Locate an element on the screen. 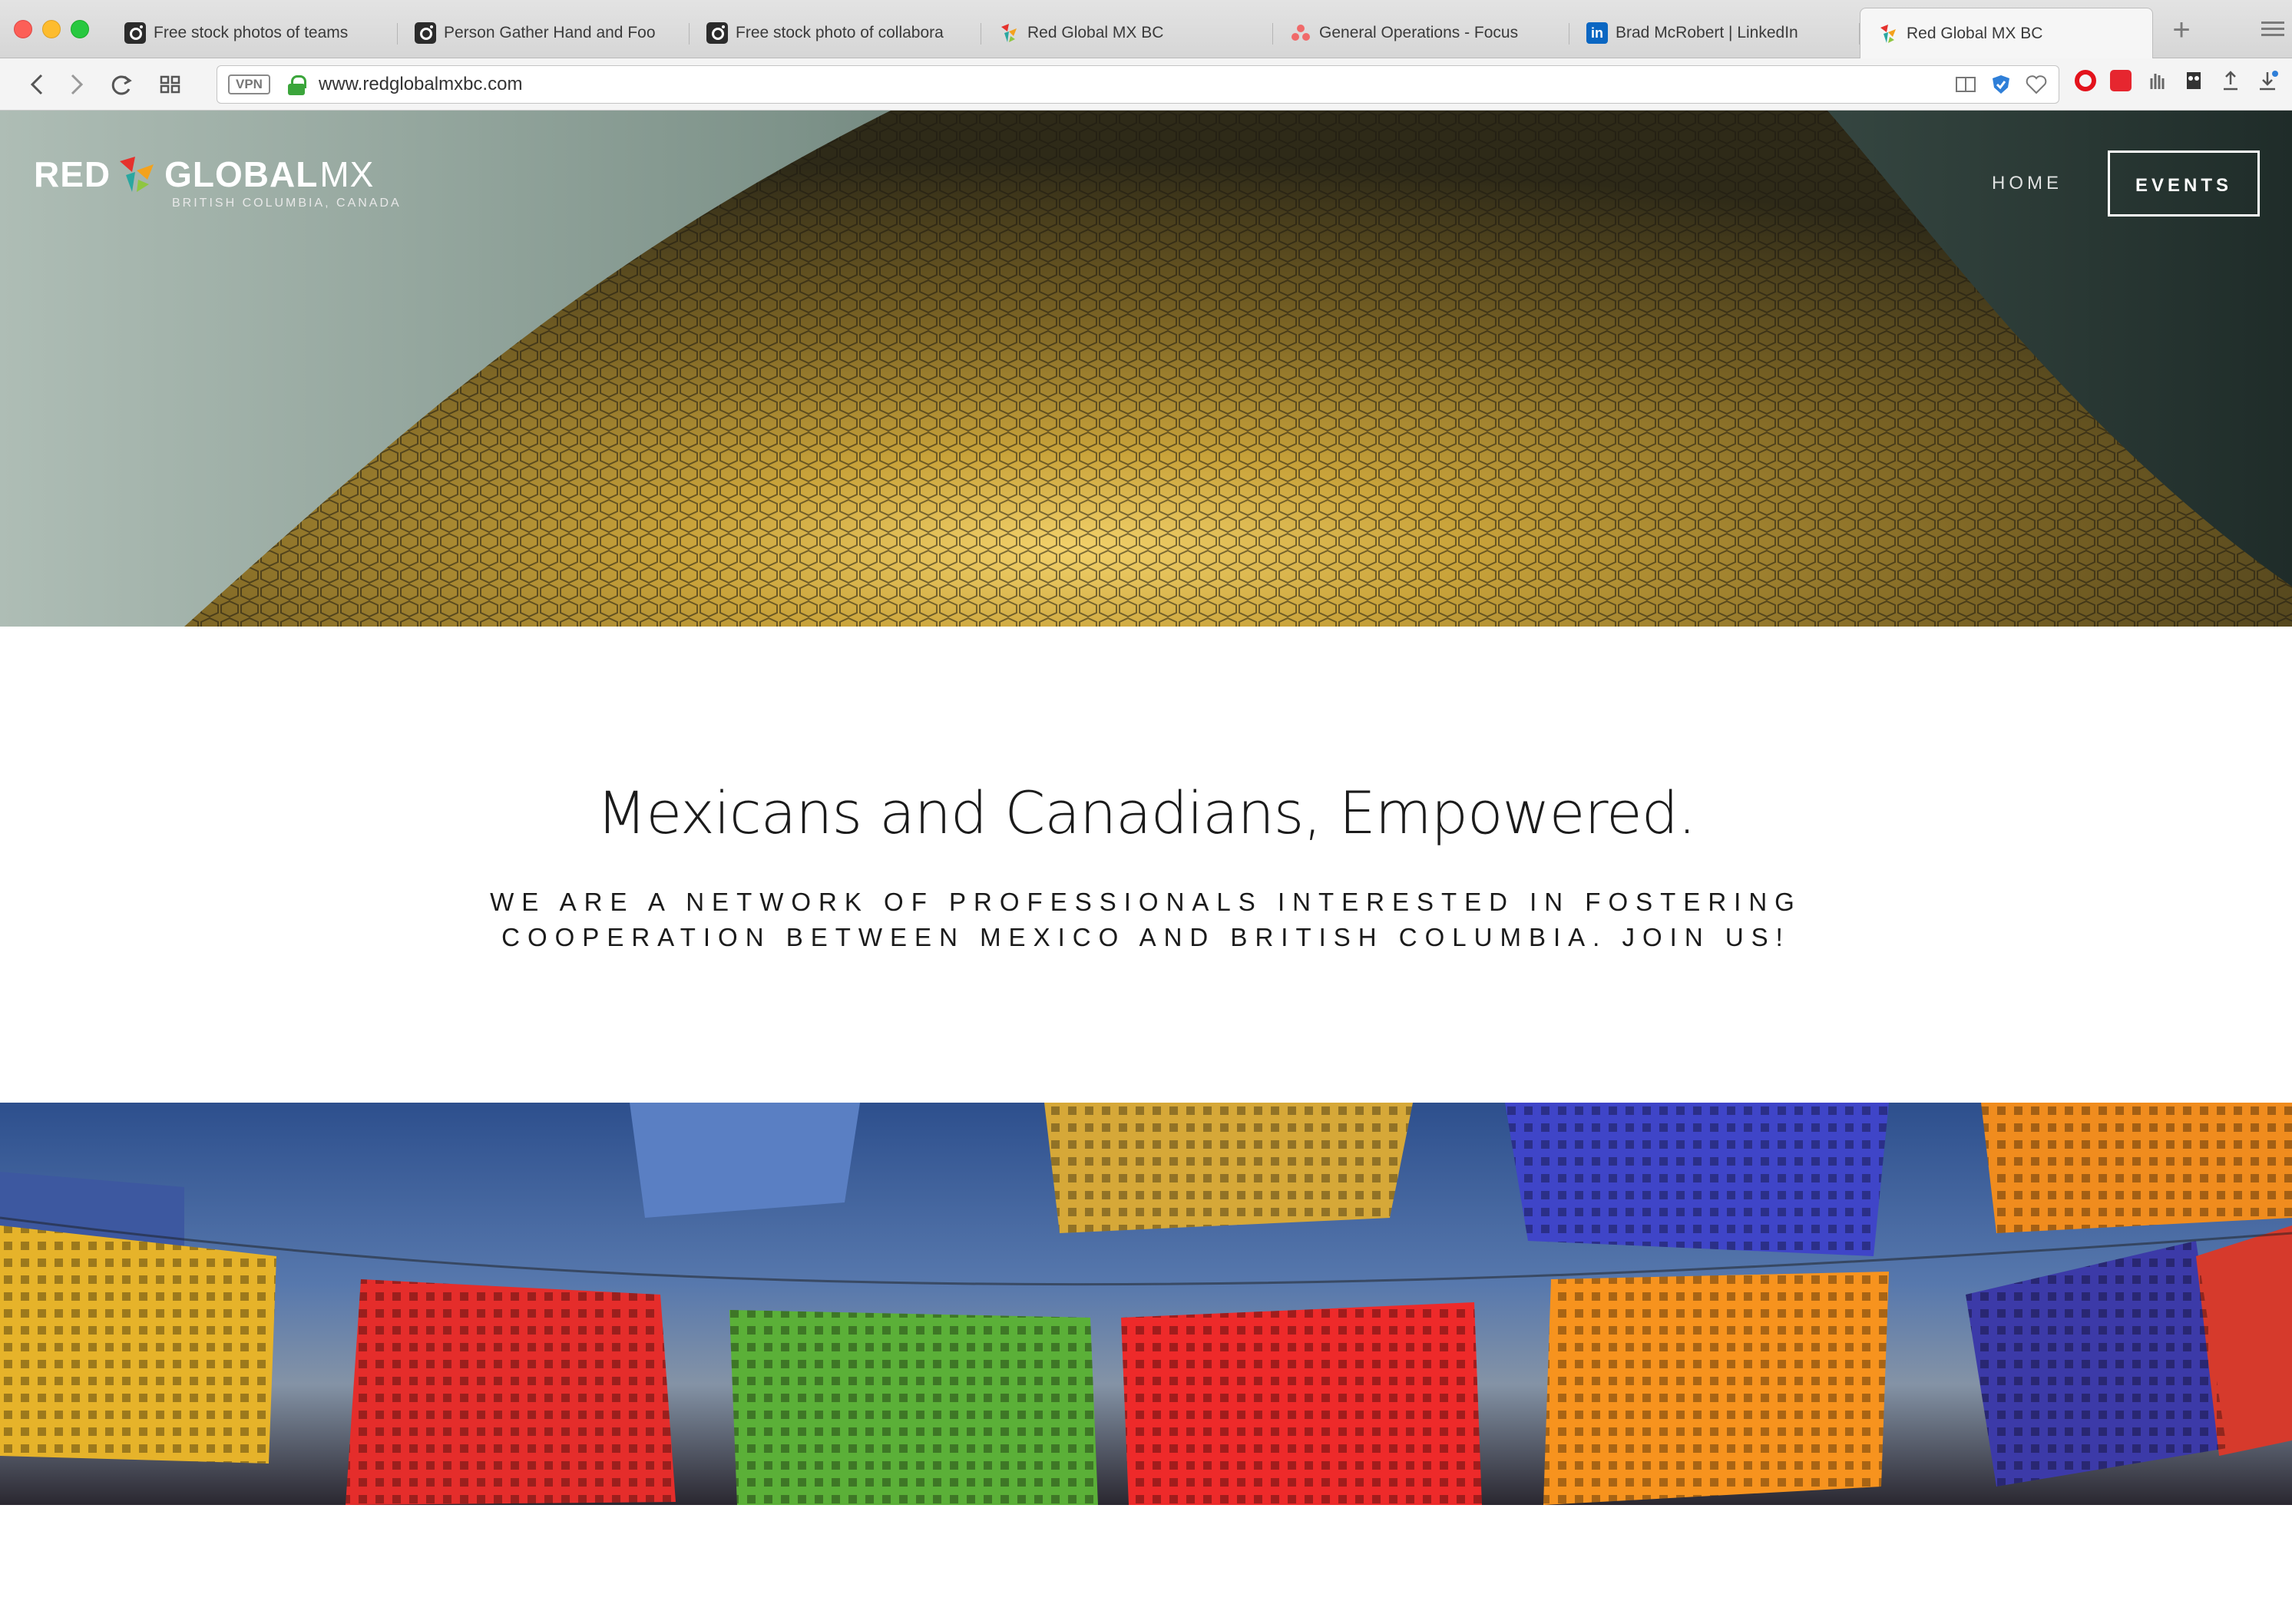  logo-butterfly-icon is located at coordinates (136, 174).